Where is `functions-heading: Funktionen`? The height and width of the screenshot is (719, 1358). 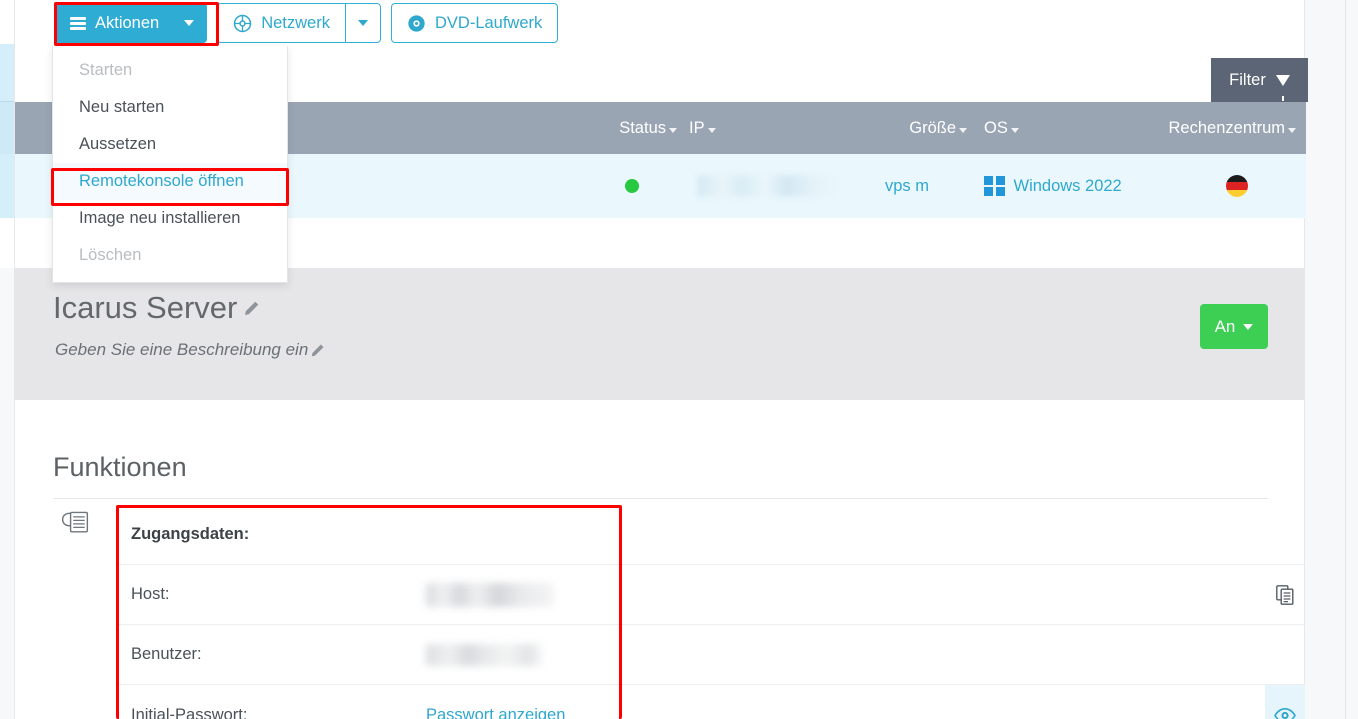 functions-heading: Funktionen is located at coordinates (120, 467).